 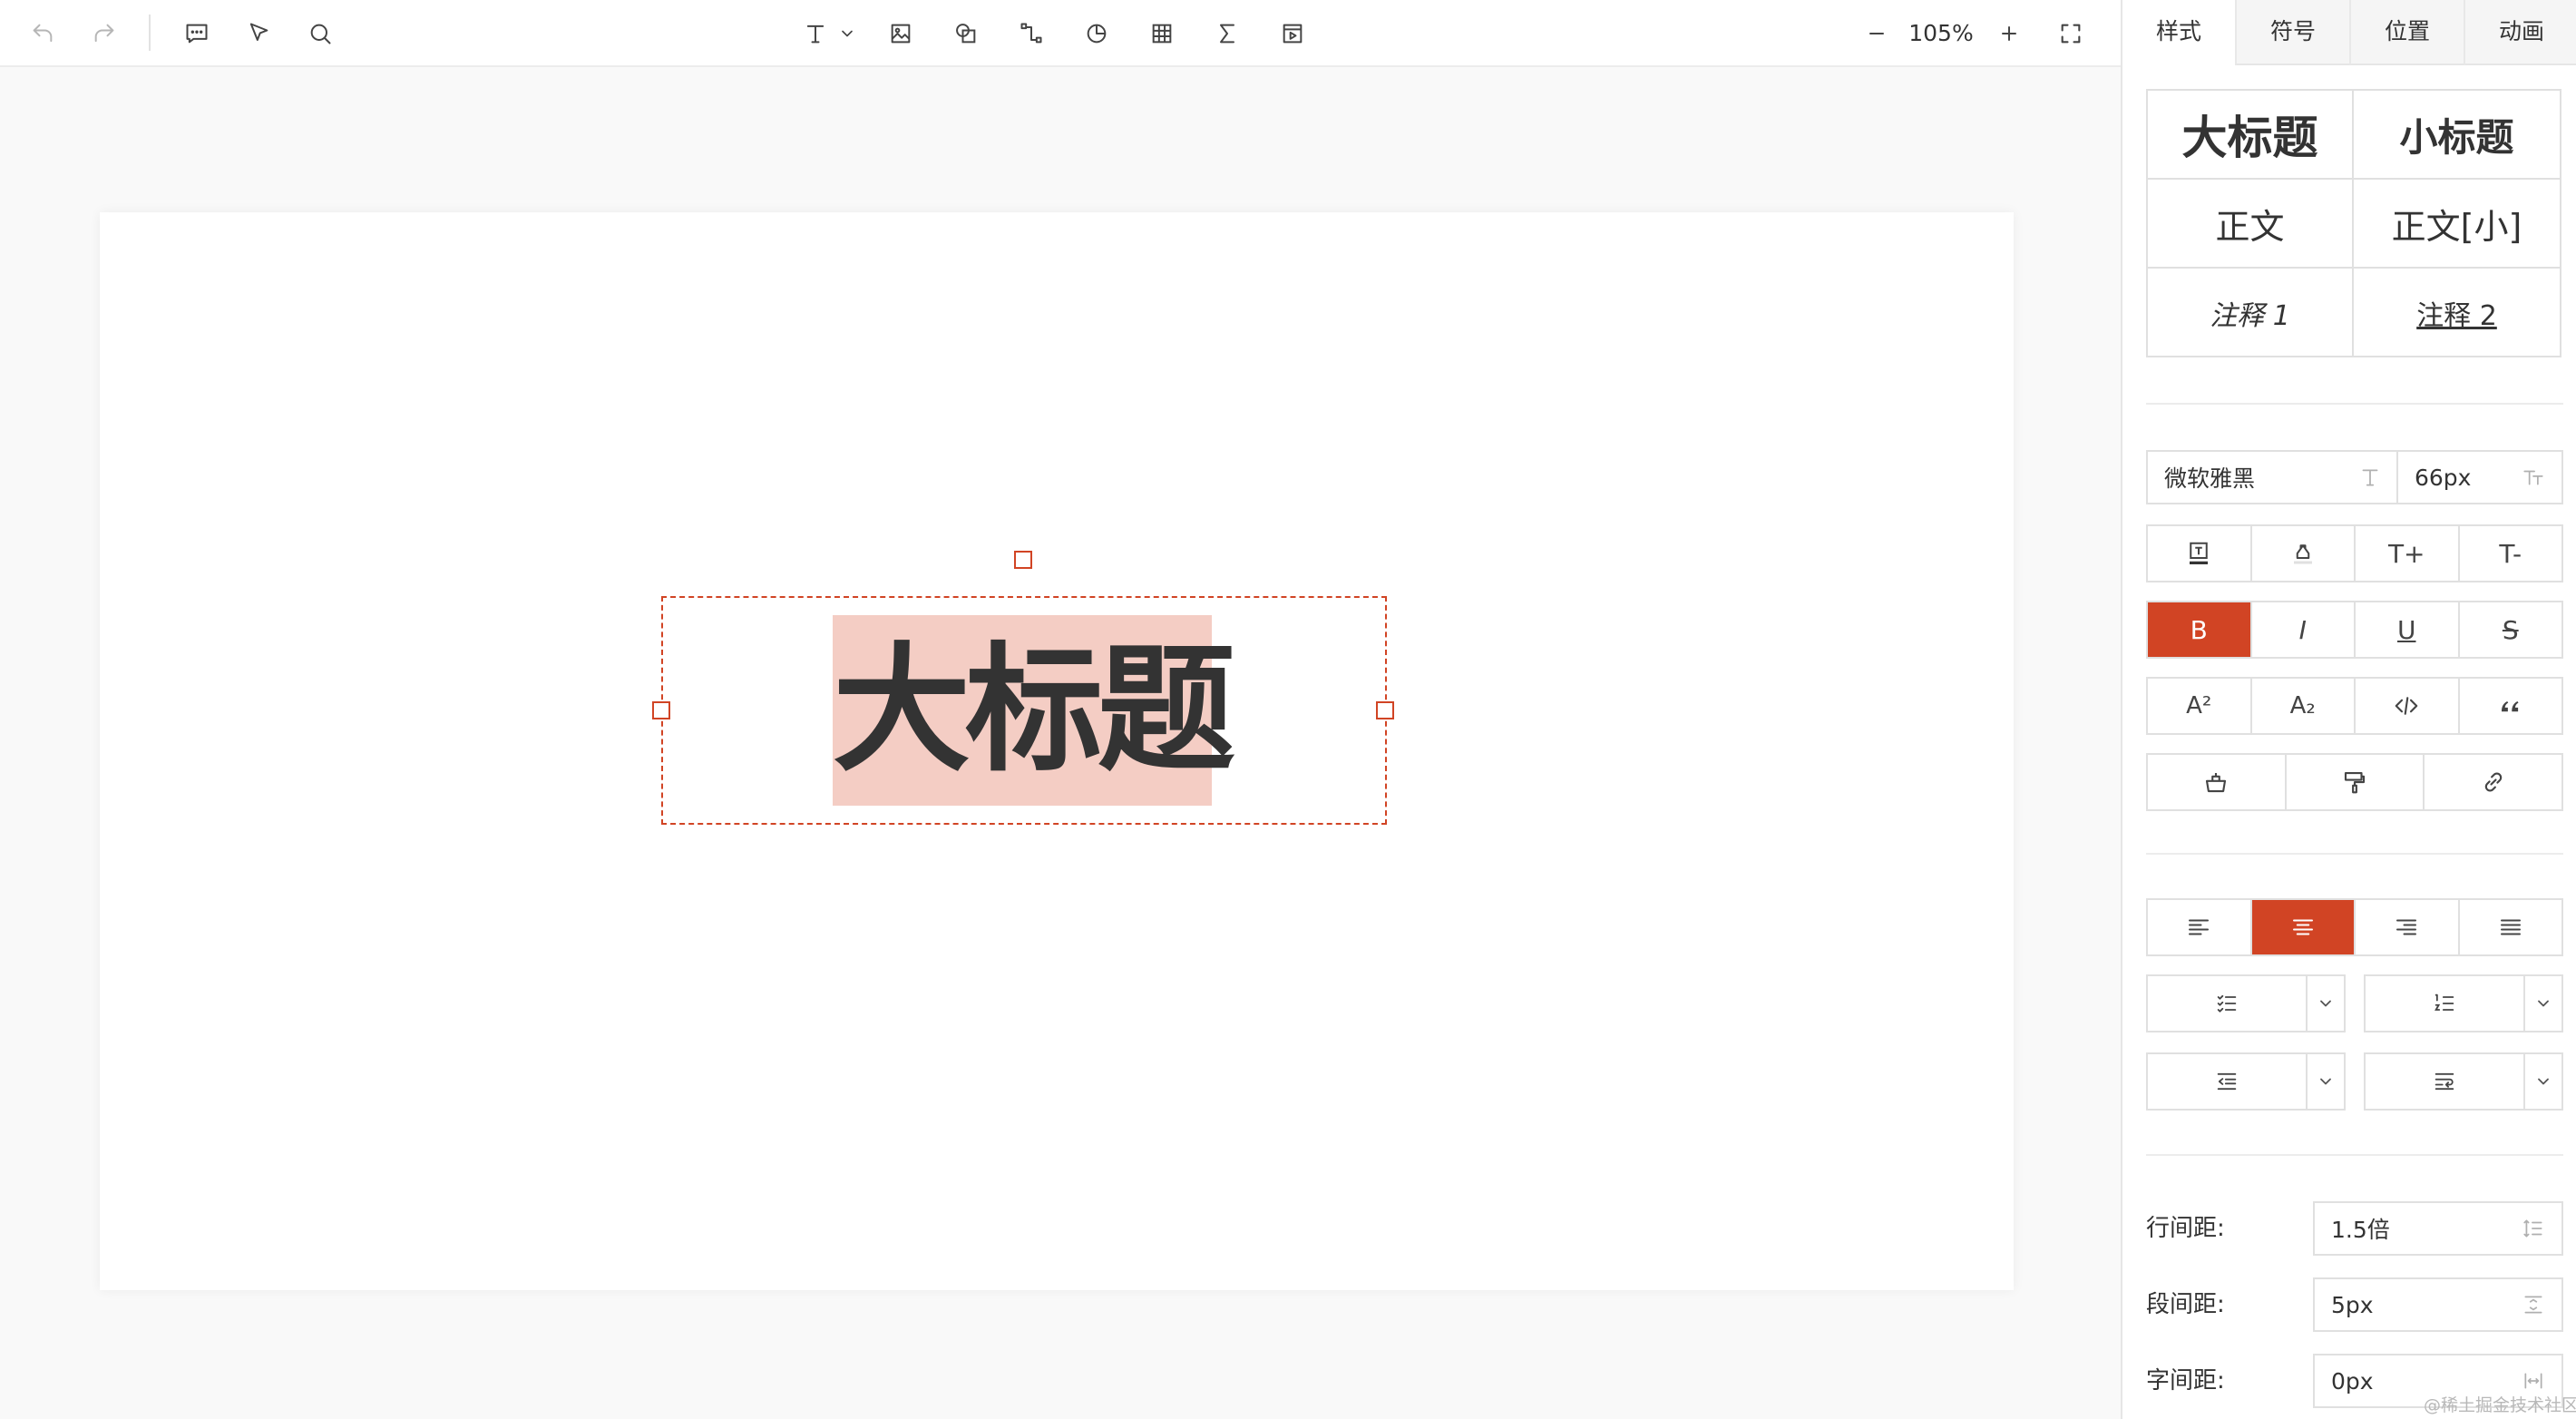 I want to click on image-icon, so click(x=901, y=34).